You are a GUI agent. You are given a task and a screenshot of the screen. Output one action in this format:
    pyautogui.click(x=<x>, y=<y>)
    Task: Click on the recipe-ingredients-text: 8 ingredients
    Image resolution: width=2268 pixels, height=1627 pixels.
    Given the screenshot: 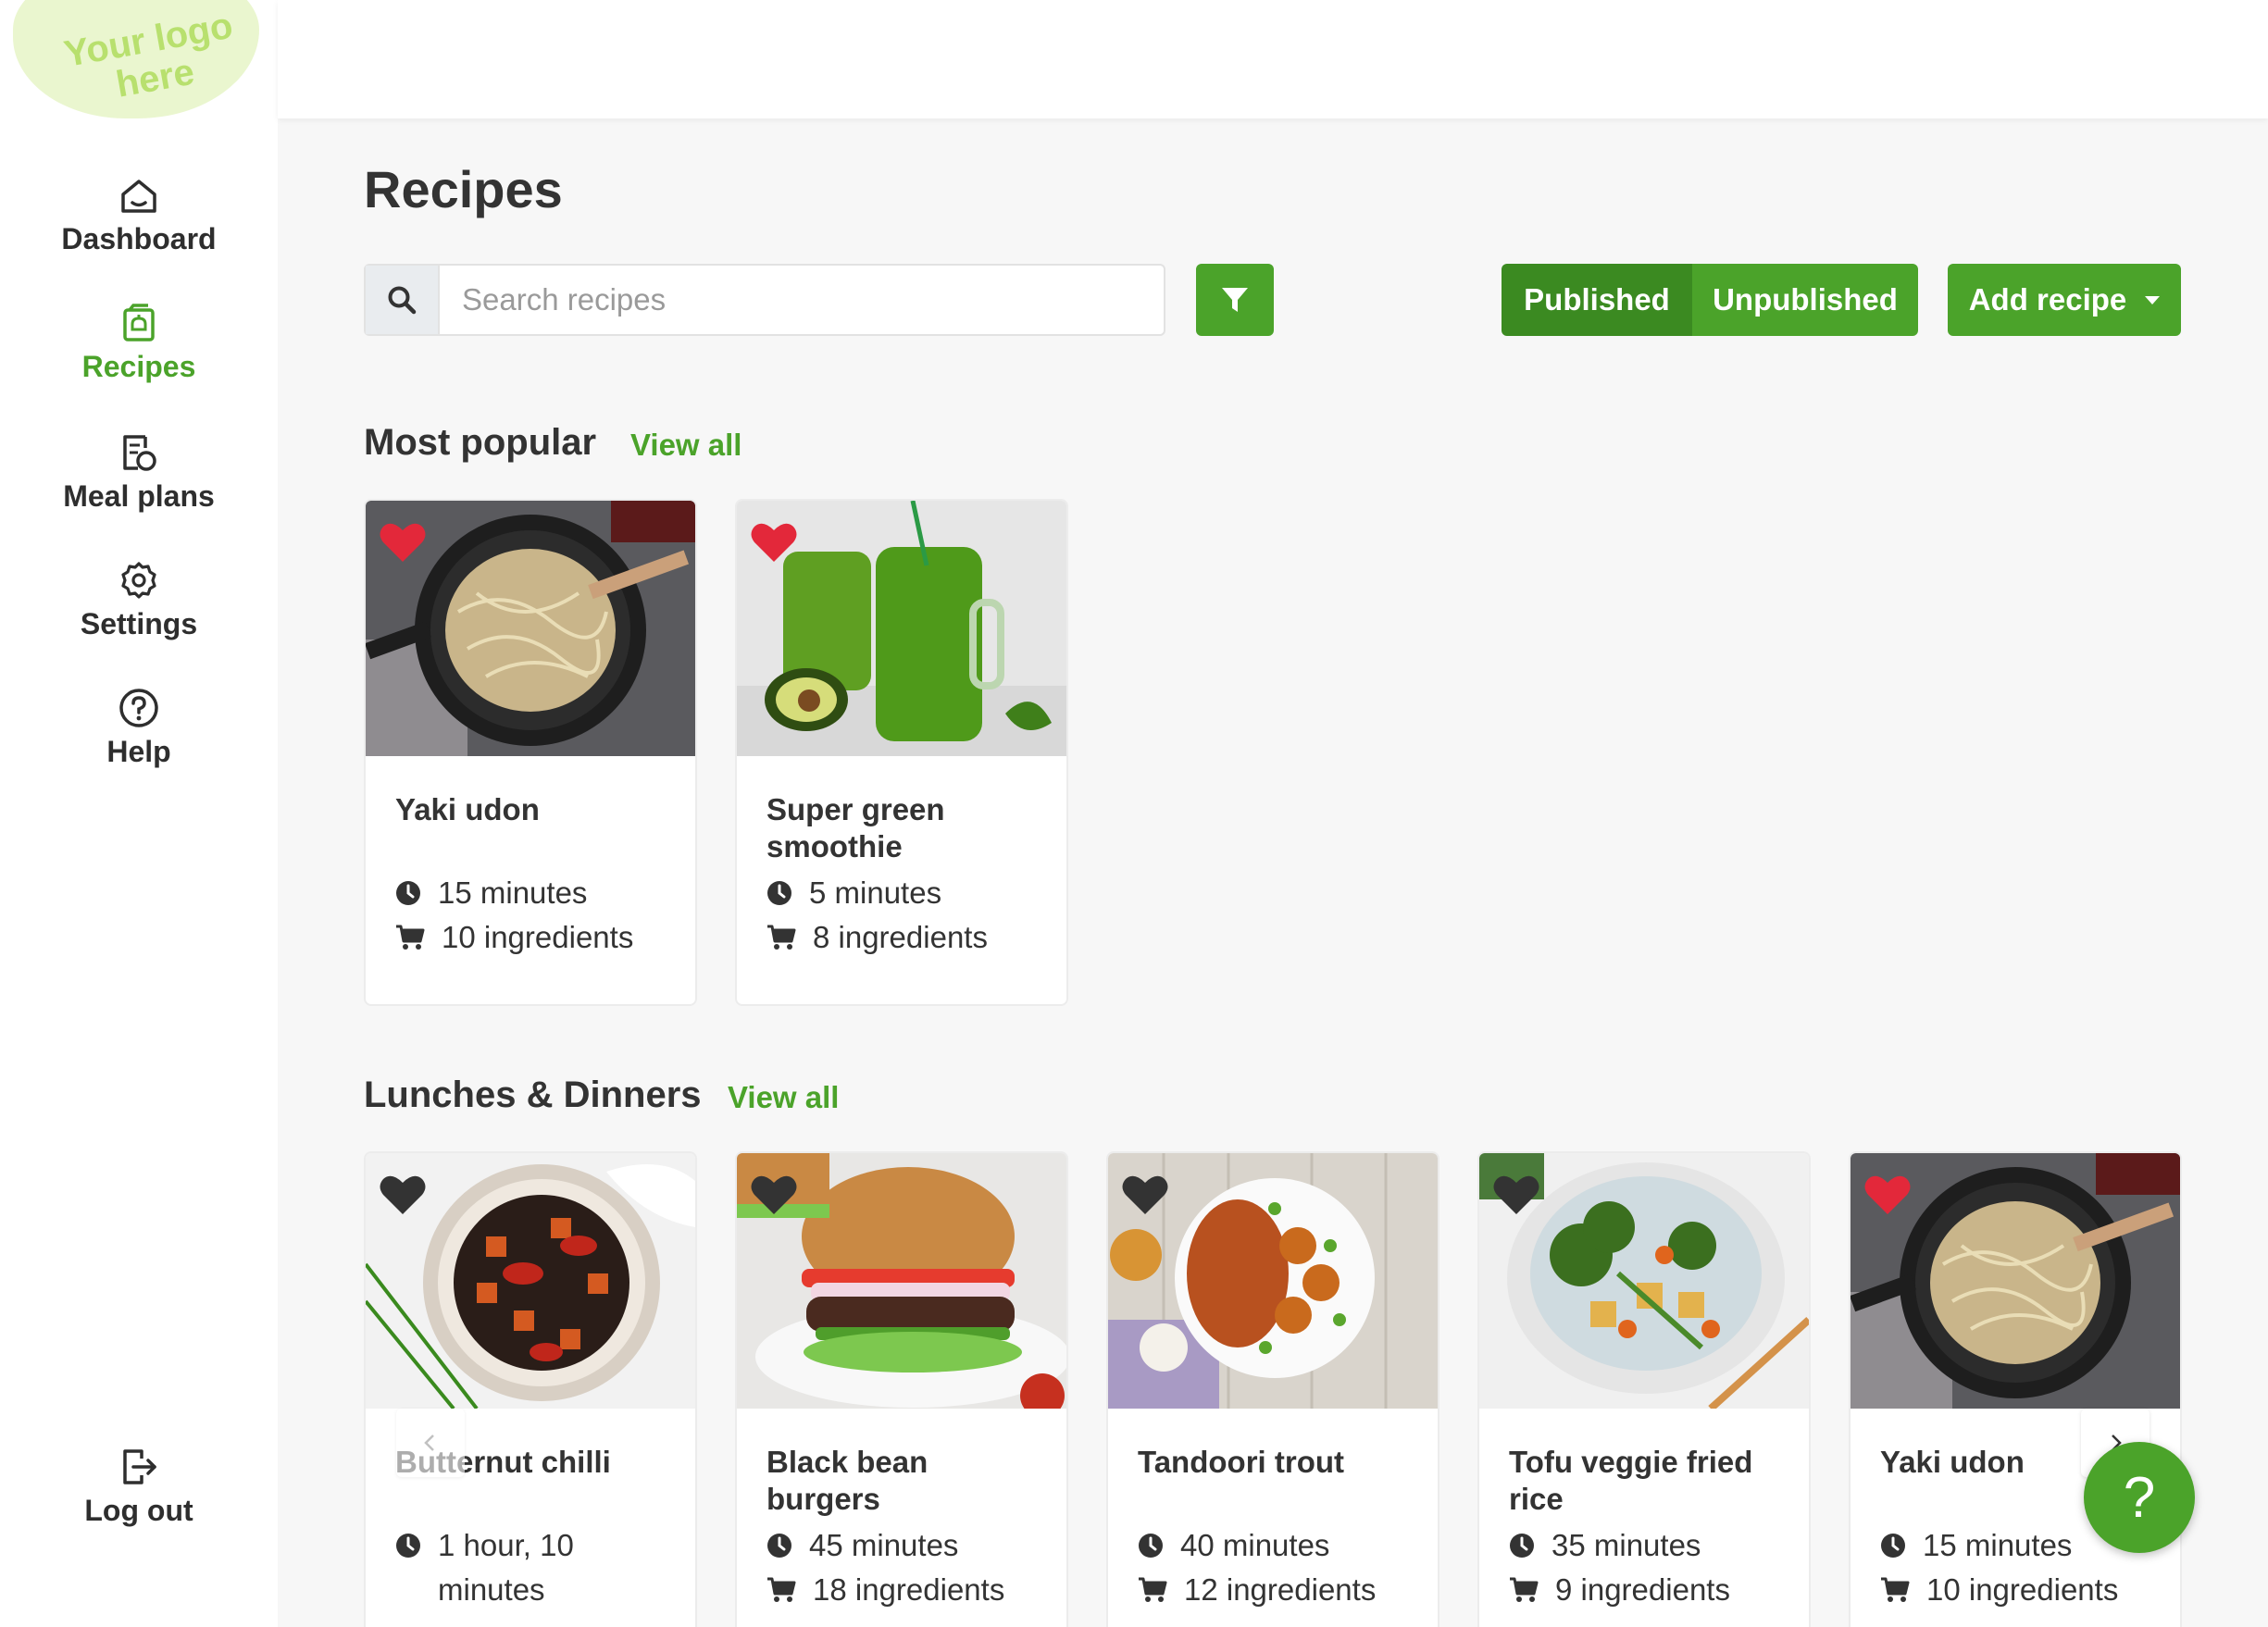 What is the action you would take?
    pyautogui.click(x=900, y=937)
    